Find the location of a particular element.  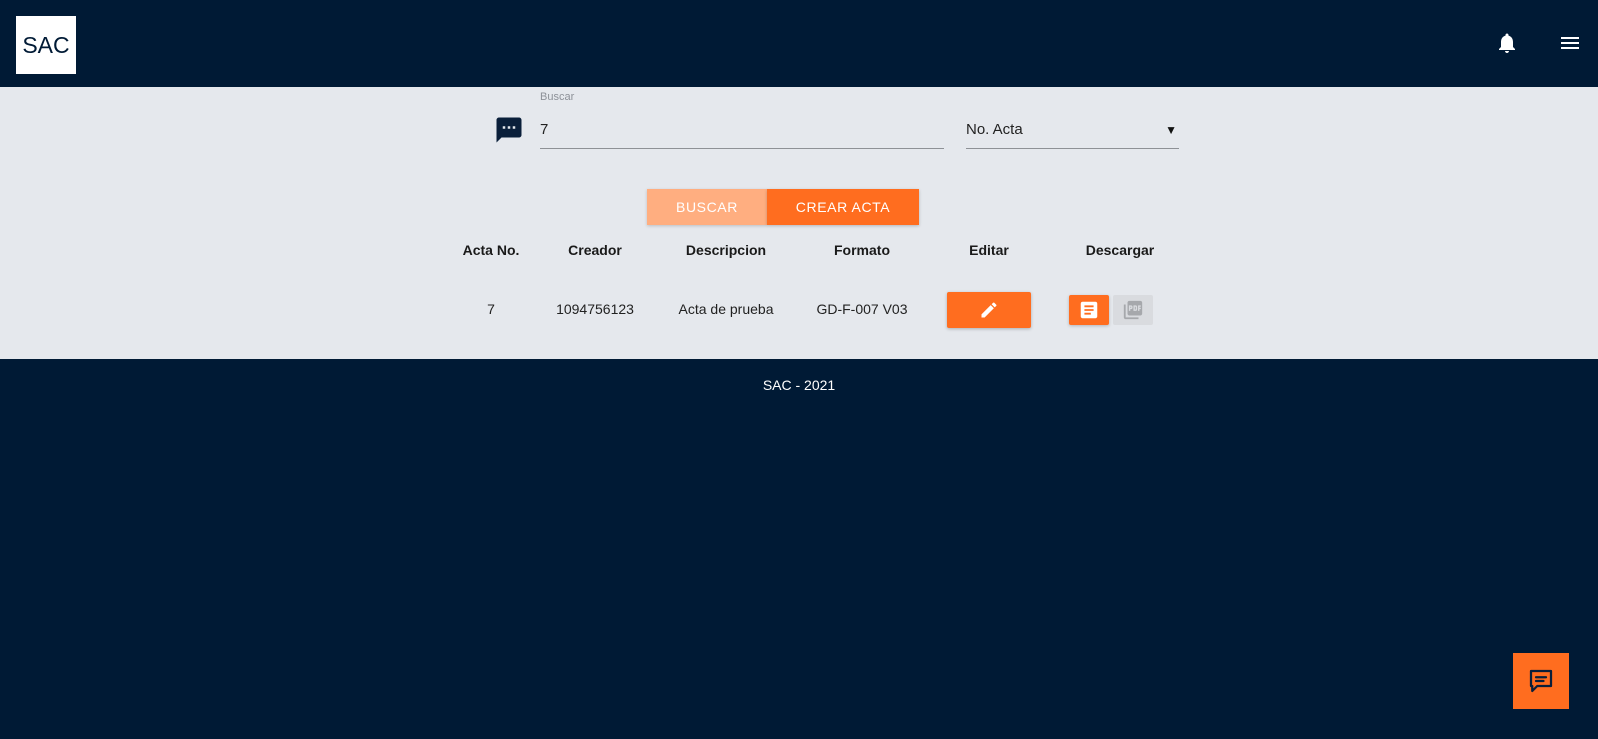

menu-icon is located at coordinates (1570, 43).